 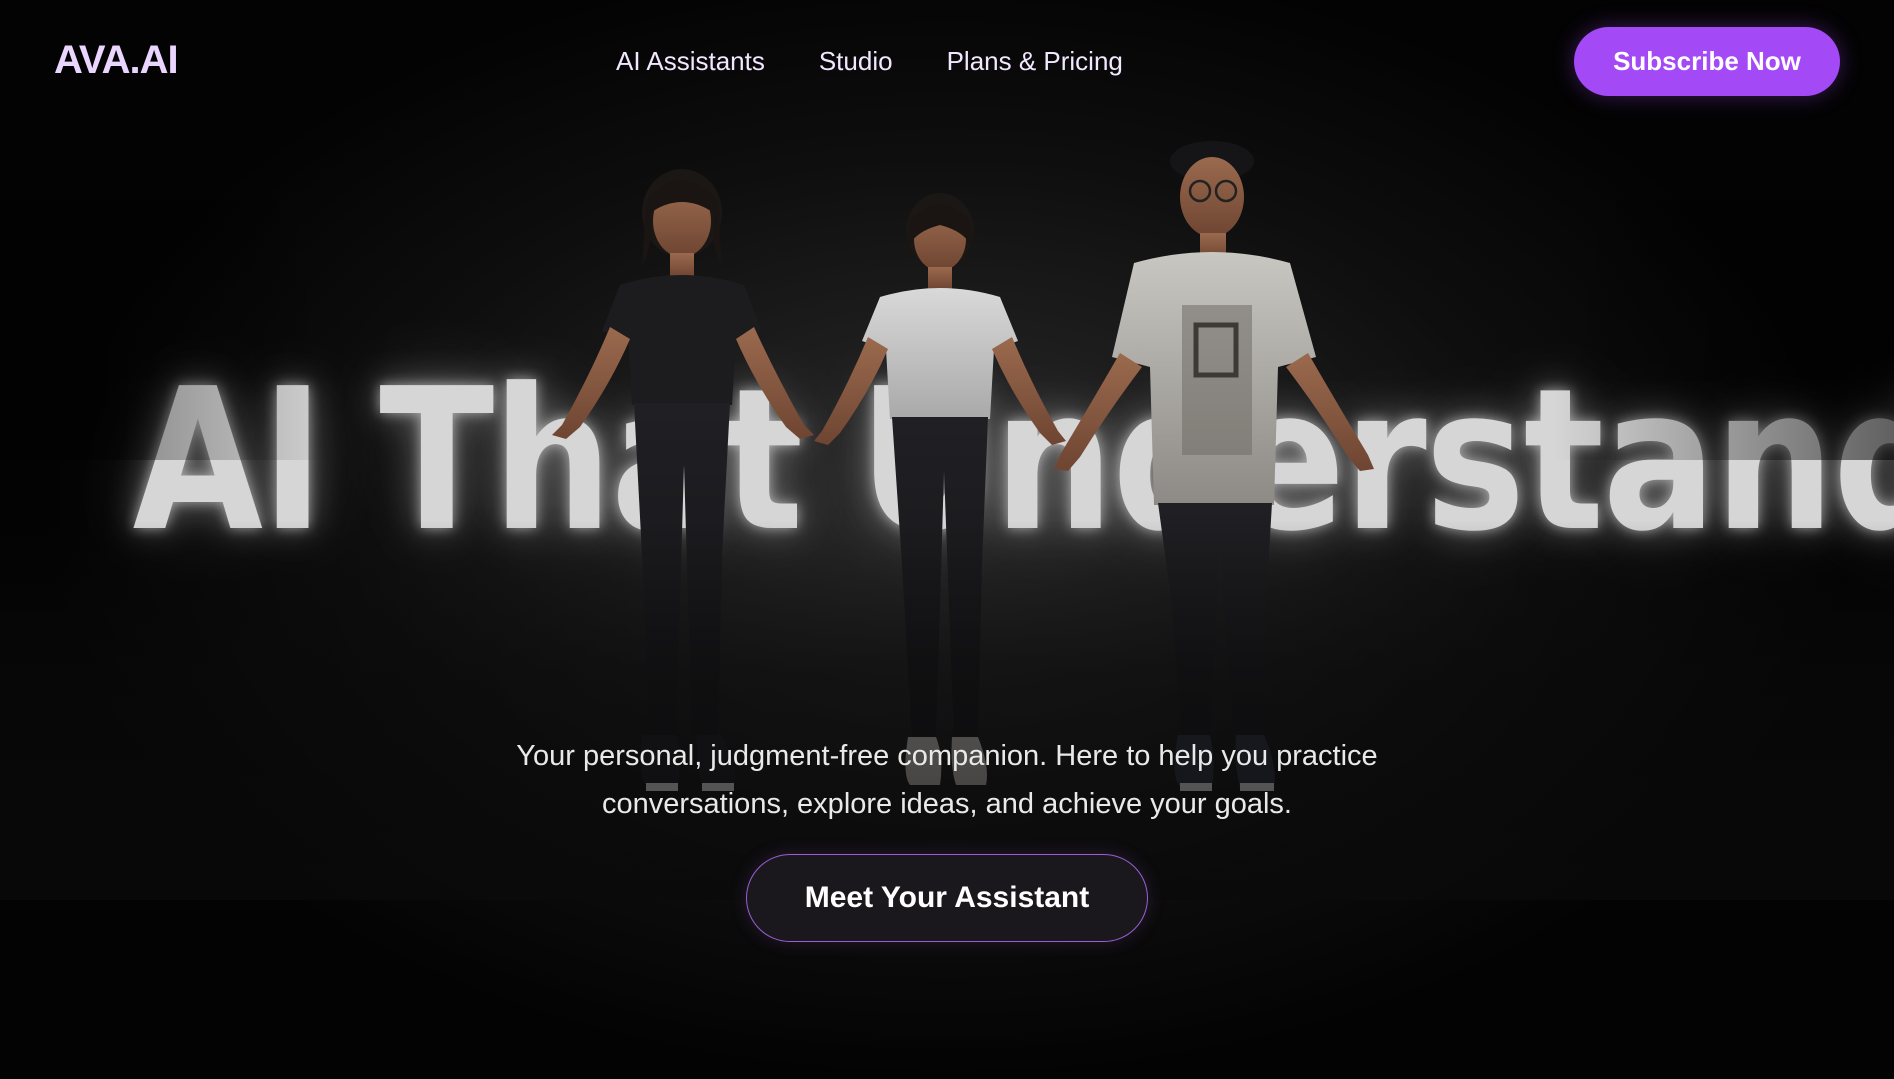 What do you see at coordinates (1707, 61) in the screenshot?
I see `subscribe-button: Subscribe Now` at bounding box center [1707, 61].